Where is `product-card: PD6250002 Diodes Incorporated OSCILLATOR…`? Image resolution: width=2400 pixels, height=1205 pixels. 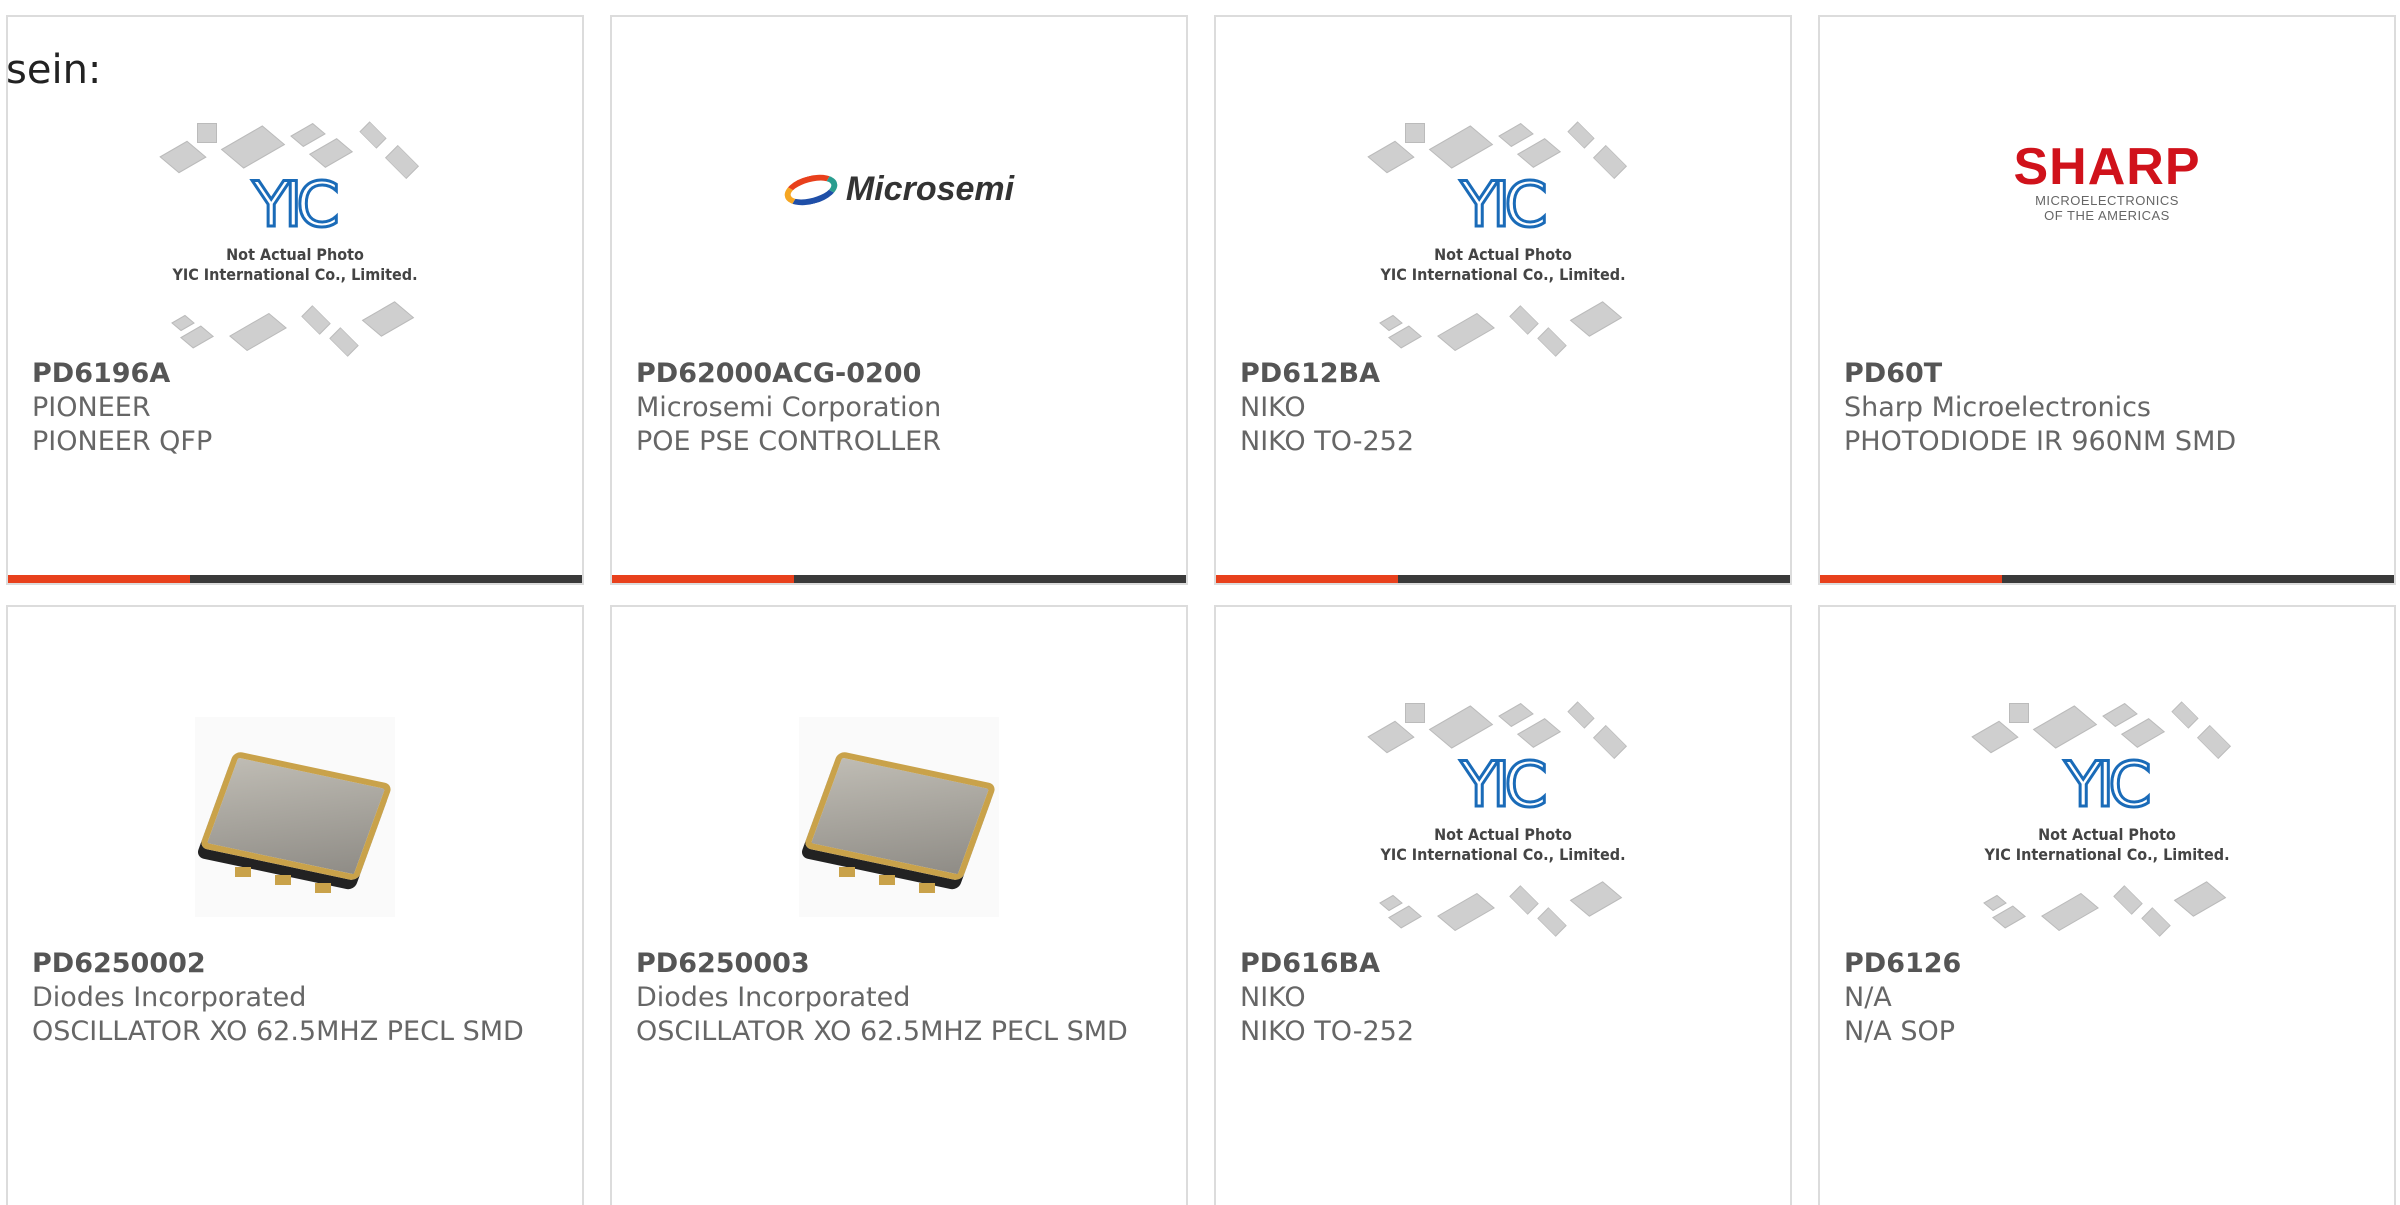
product-card: PD6250002 Diodes Incorporated OSCILLATOR… is located at coordinates (295, 905).